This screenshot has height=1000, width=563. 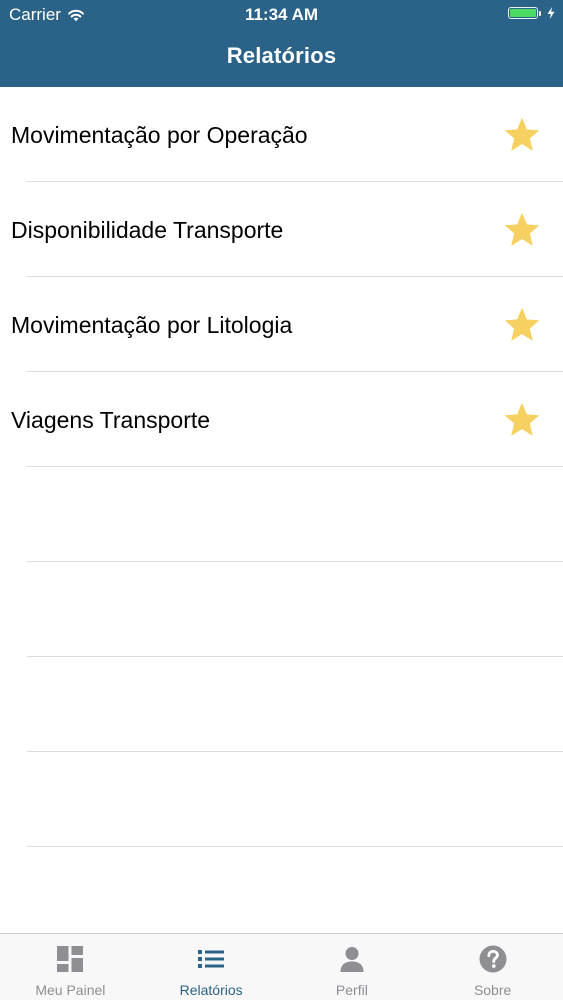 What do you see at coordinates (159, 135) in the screenshot?
I see `report-label: Movimentação por Operação` at bounding box center [159, 135].